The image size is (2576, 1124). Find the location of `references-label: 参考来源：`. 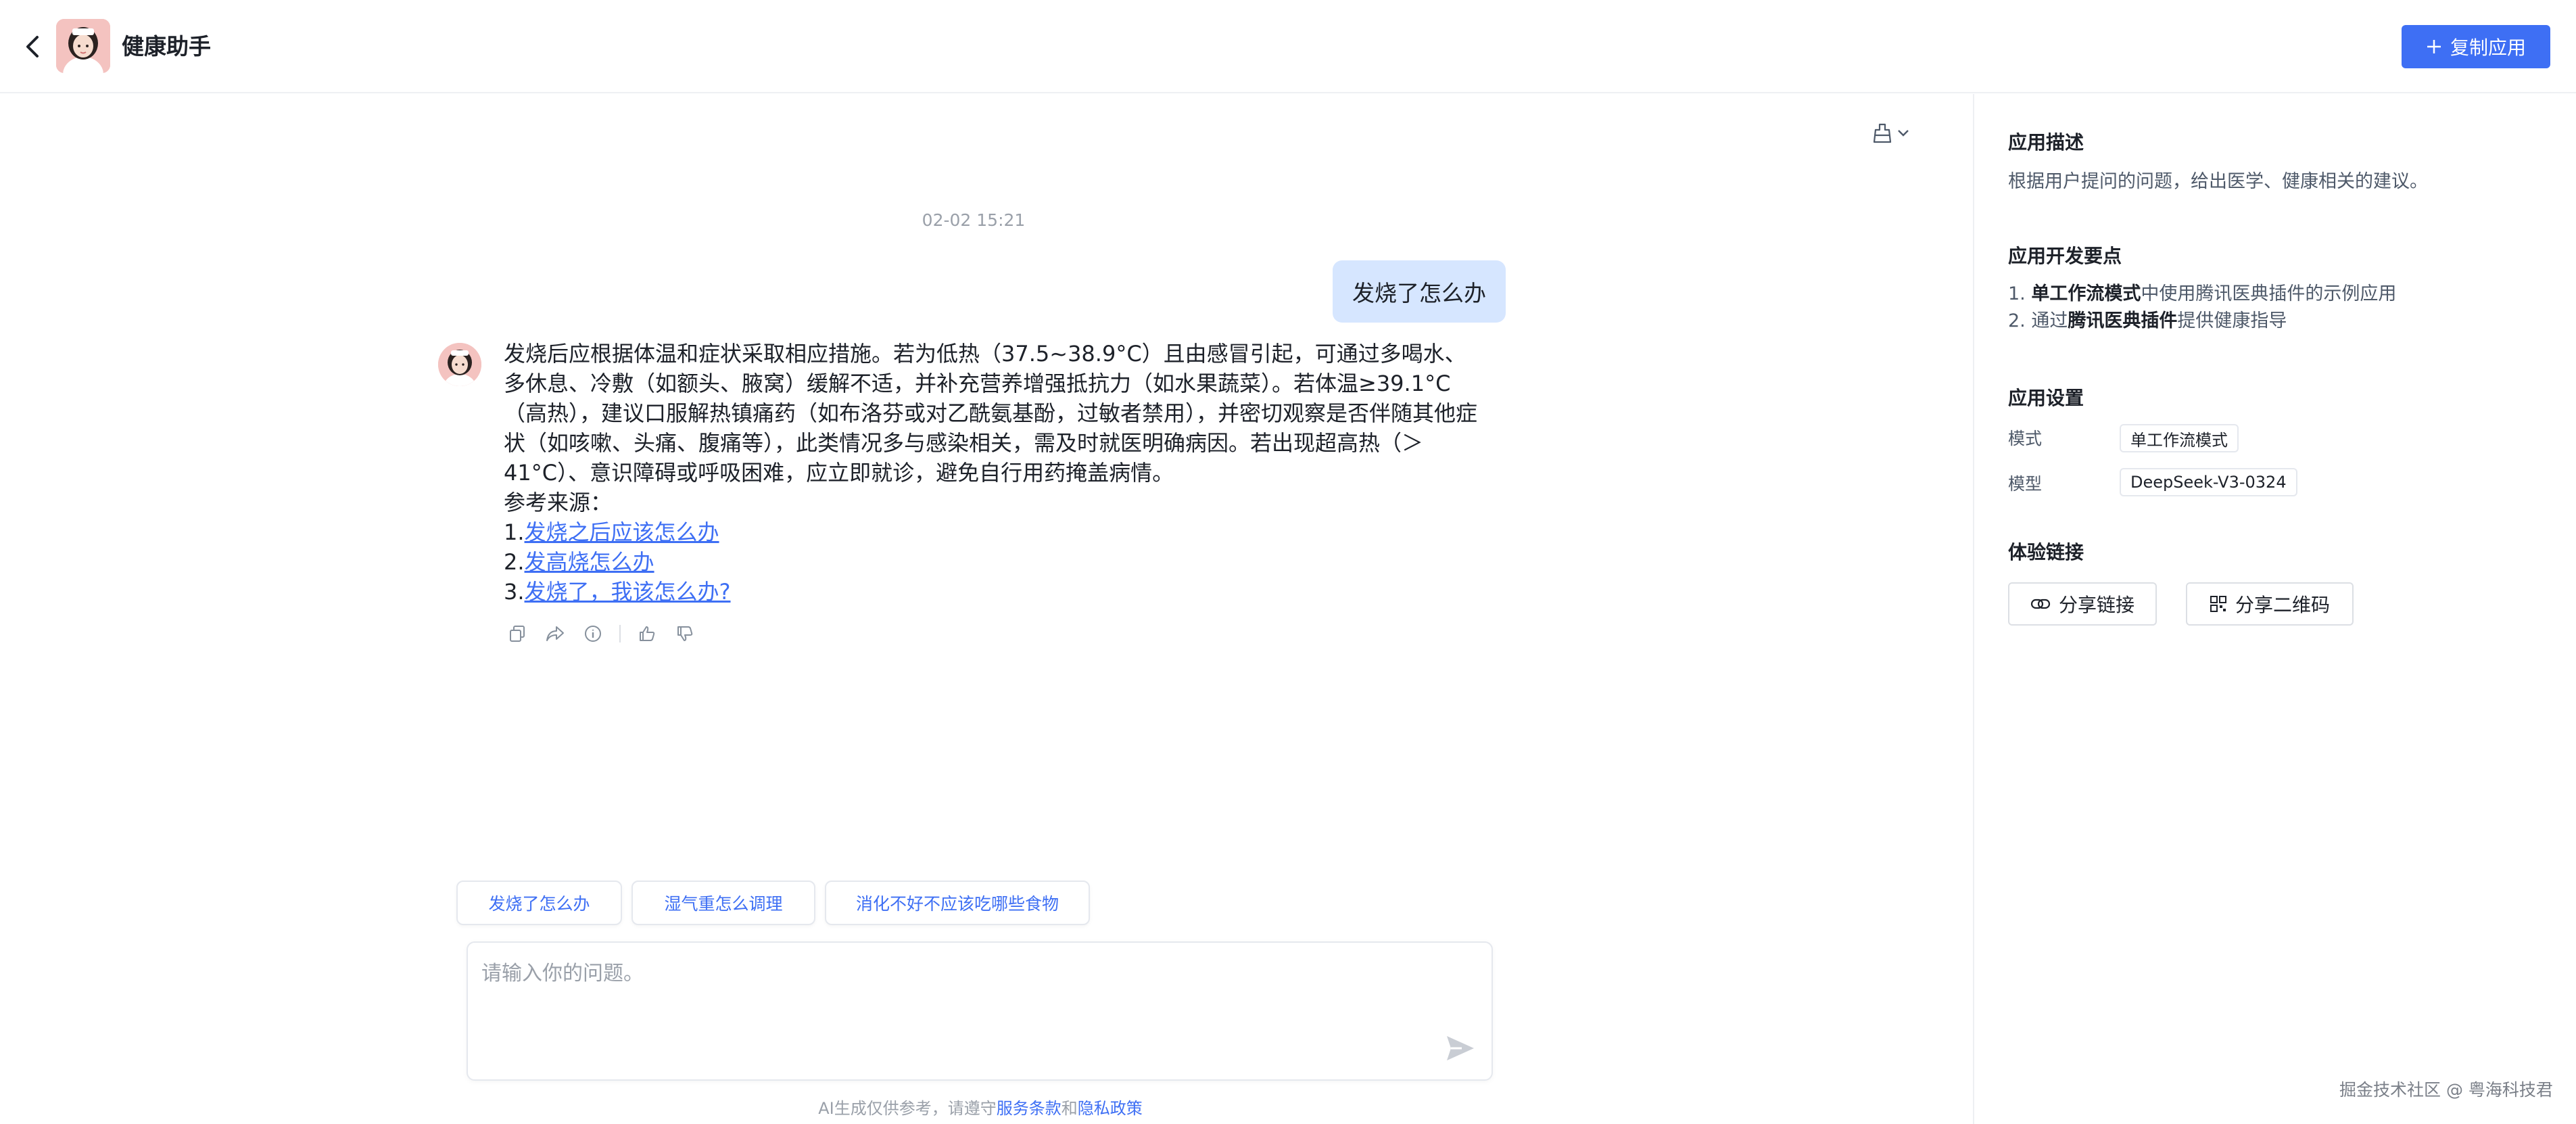

references-label: 参考来源： is located at coordinates (558, 503).